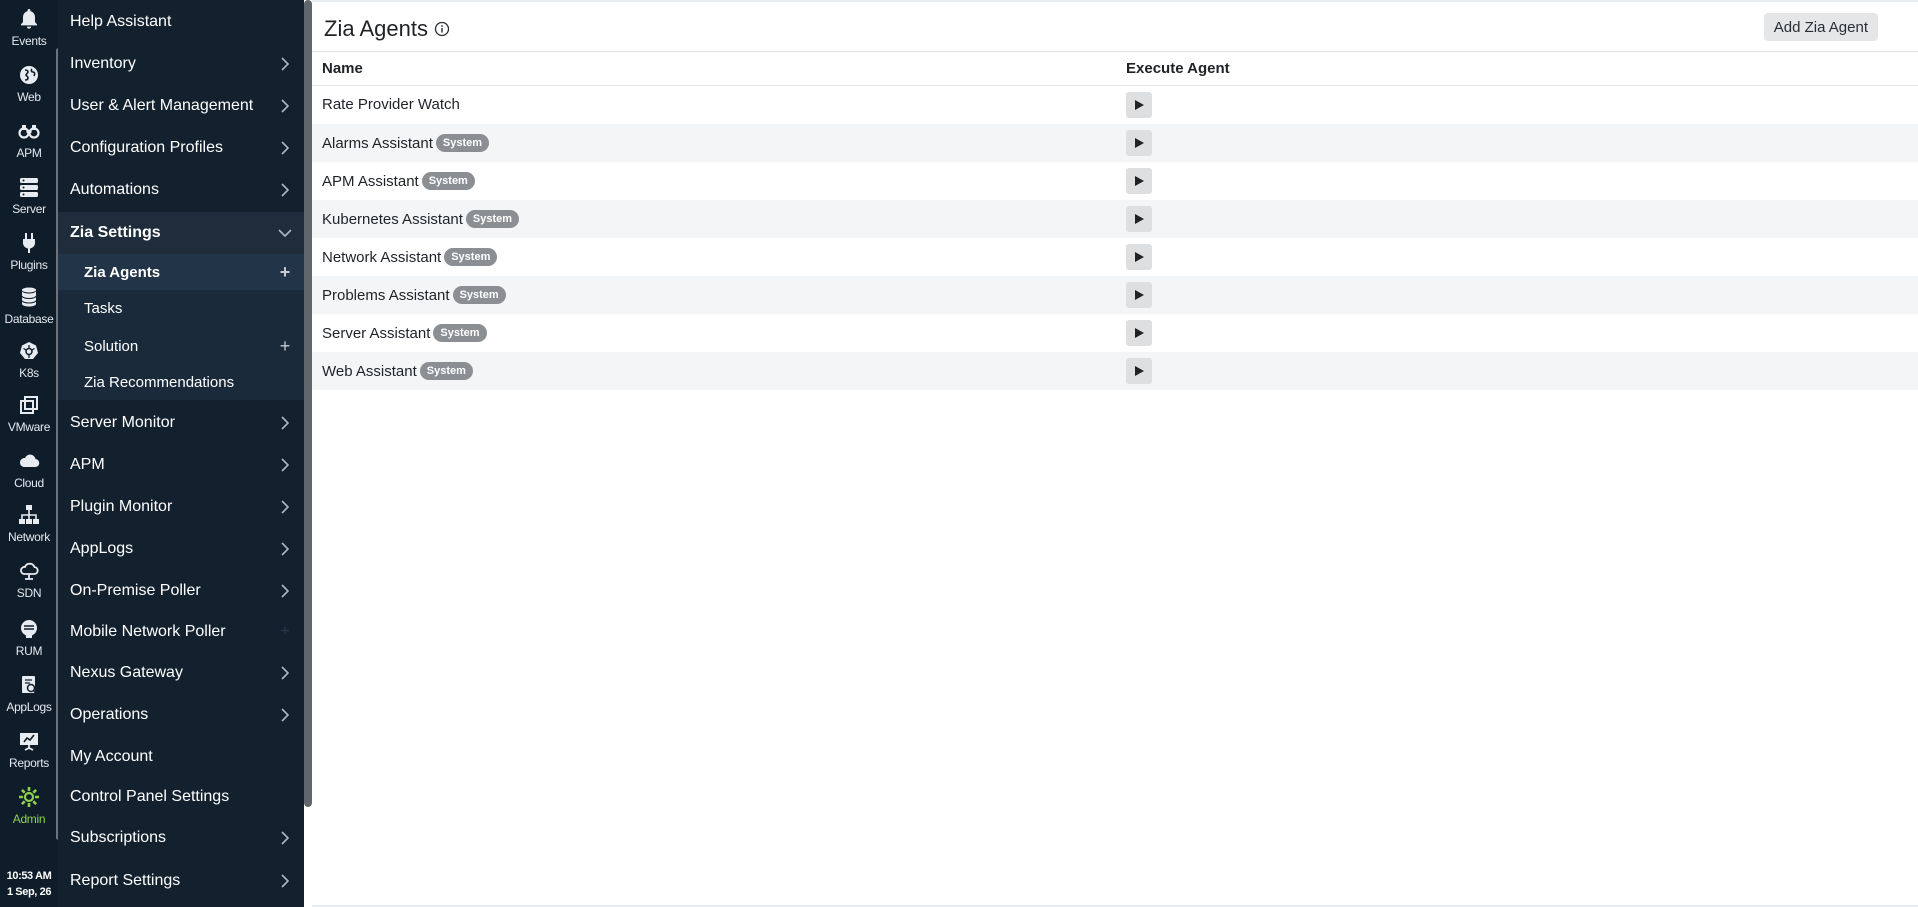 The width and height of the screenshot is (1918, 907). I want to click on rail-item-sdn: SDN, so click(29, 585).